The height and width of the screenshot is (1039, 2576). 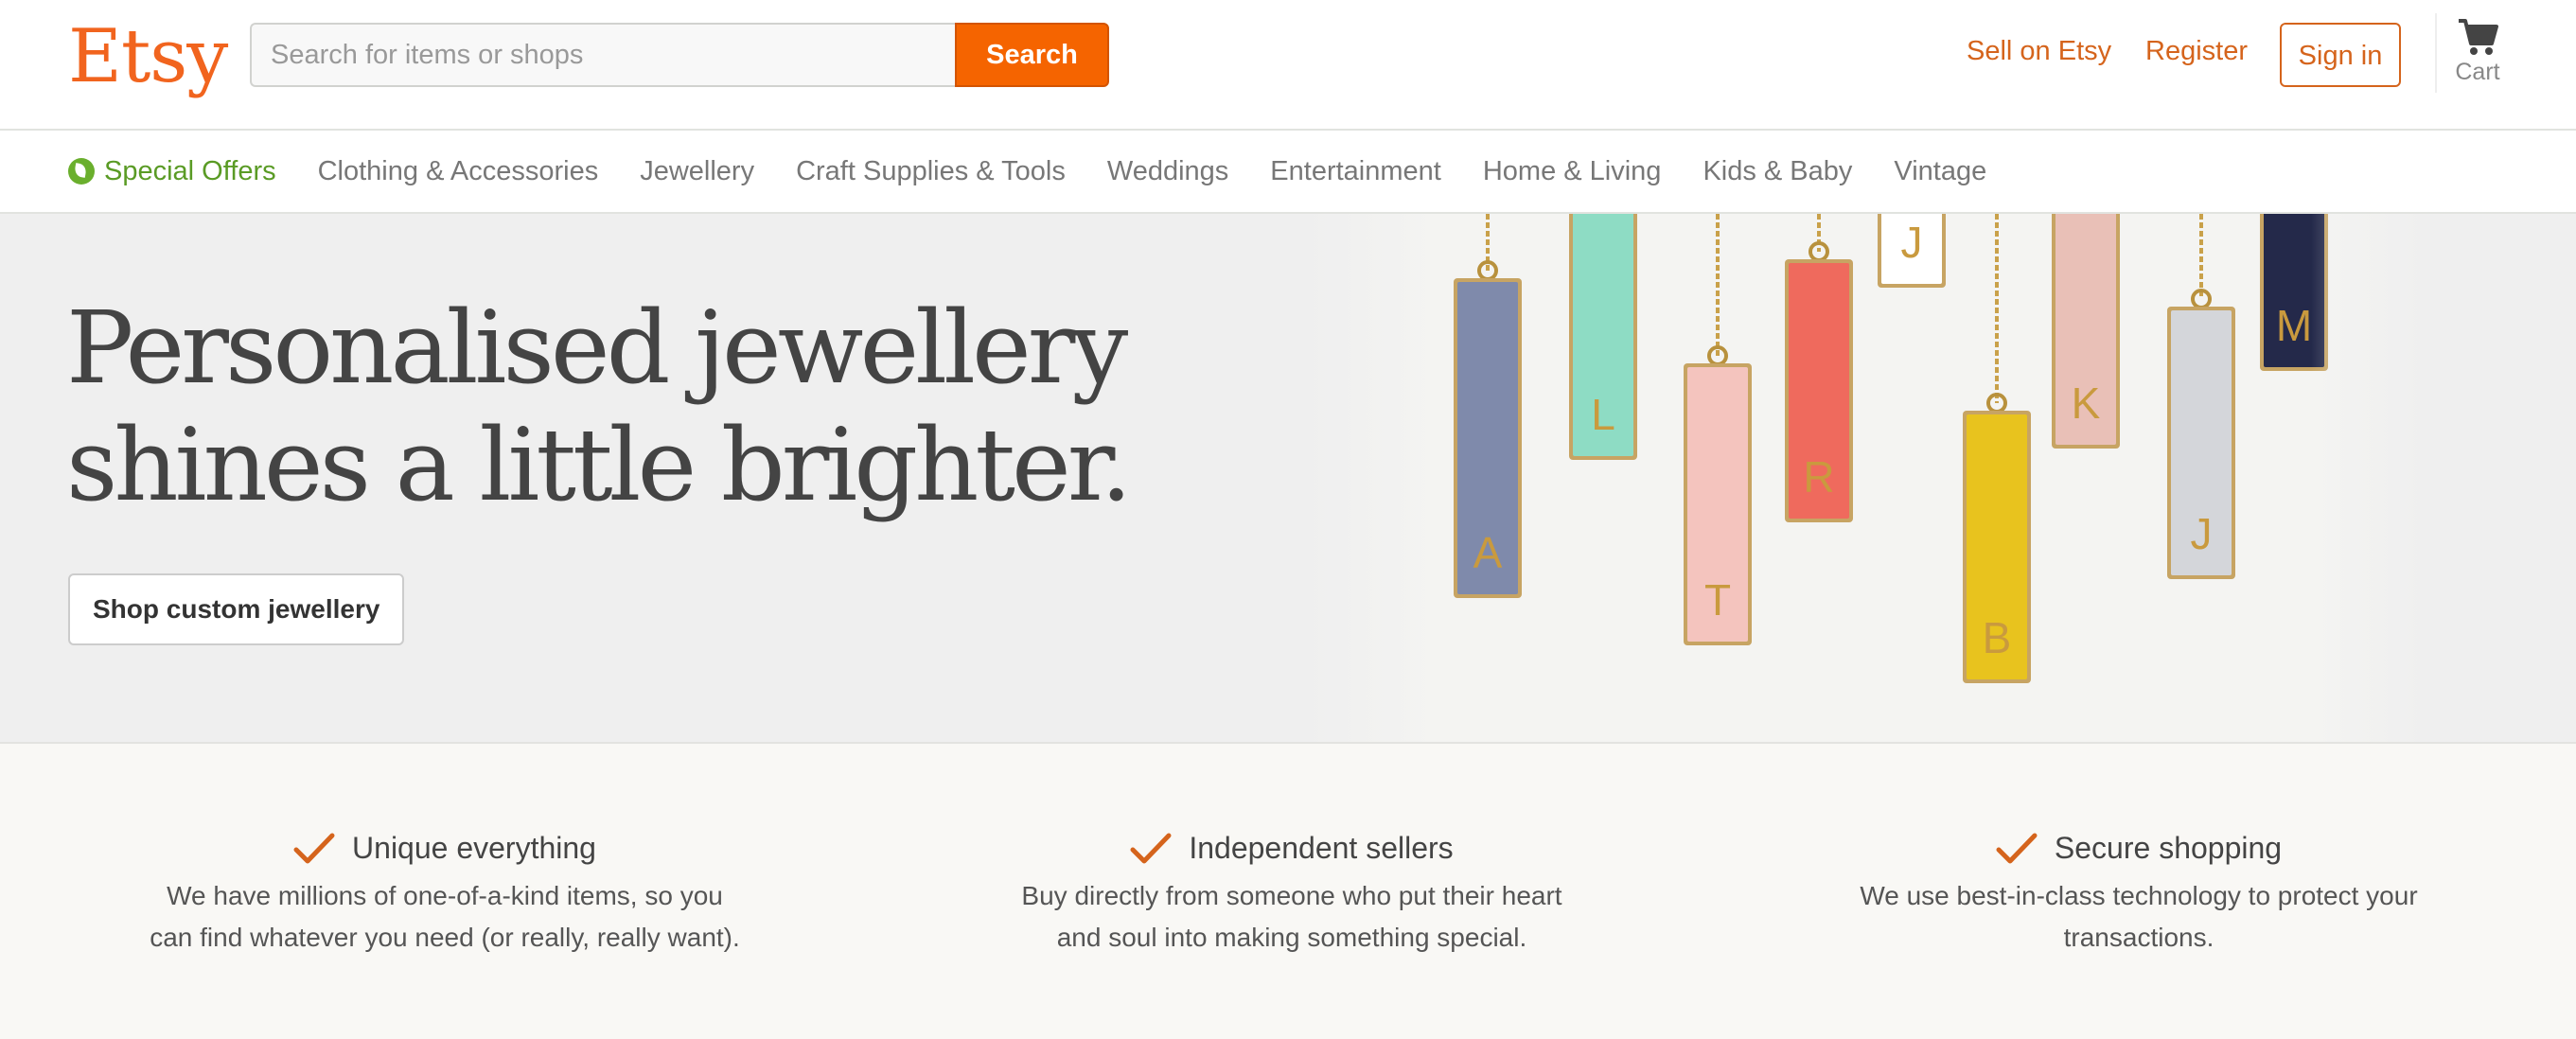 I want to click on header-divider, so click(x=2436, y=53).